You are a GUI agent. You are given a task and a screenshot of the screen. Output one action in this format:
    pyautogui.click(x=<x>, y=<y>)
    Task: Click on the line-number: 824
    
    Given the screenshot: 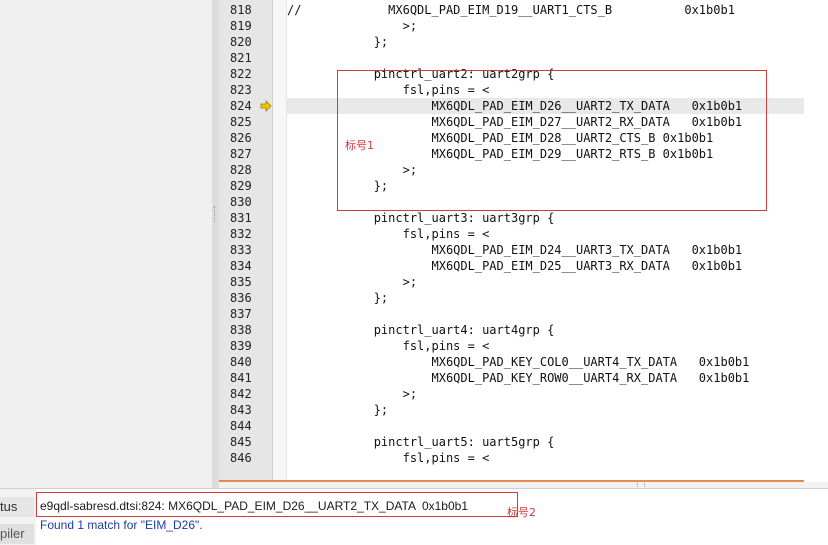 What is the action you would take?
    pyautogui.click(x=241, y=106)
    